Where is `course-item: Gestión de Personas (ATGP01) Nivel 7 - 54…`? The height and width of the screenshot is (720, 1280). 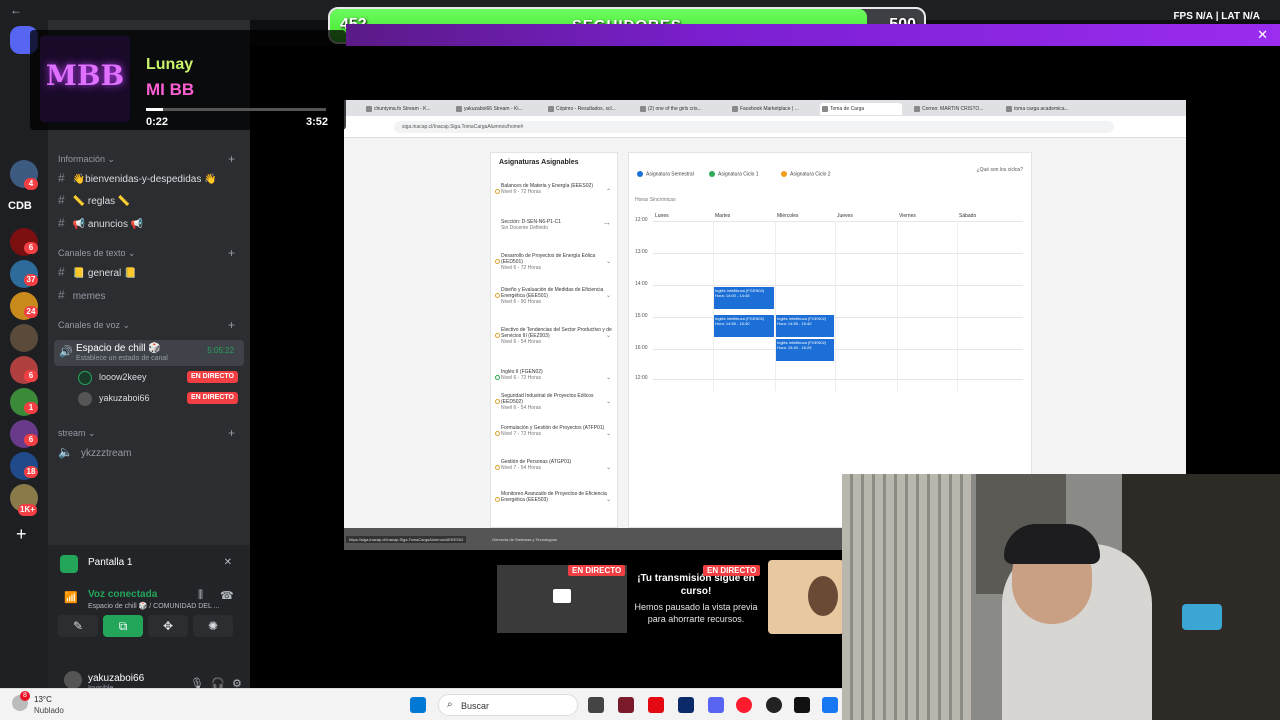 course-item: Gestión de Personas (ATGP01) Nivel 7 - 54… is located at coordinates (555, 465).